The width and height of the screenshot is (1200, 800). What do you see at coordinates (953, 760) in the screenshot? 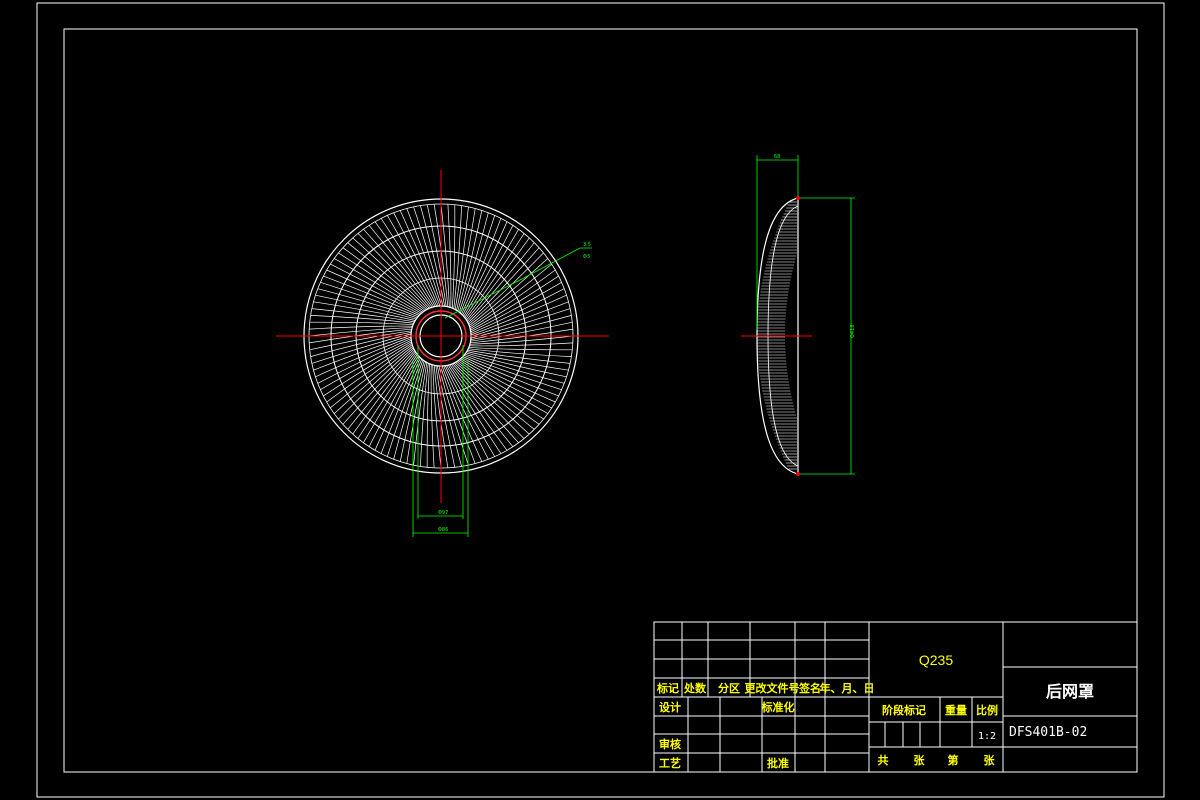
I see `tb-sheet-number: 第` at bounding box center [953, 760].